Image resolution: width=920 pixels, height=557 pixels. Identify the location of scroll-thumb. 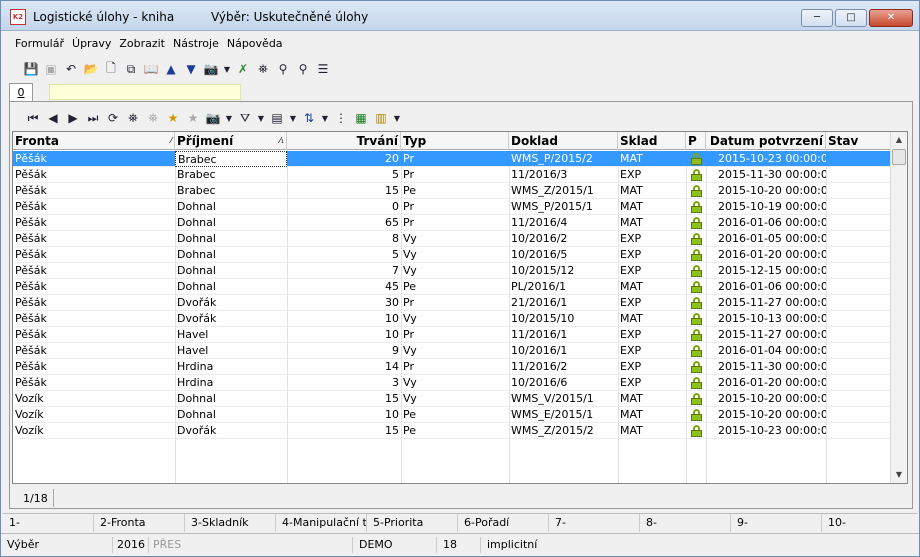
(899, 157).